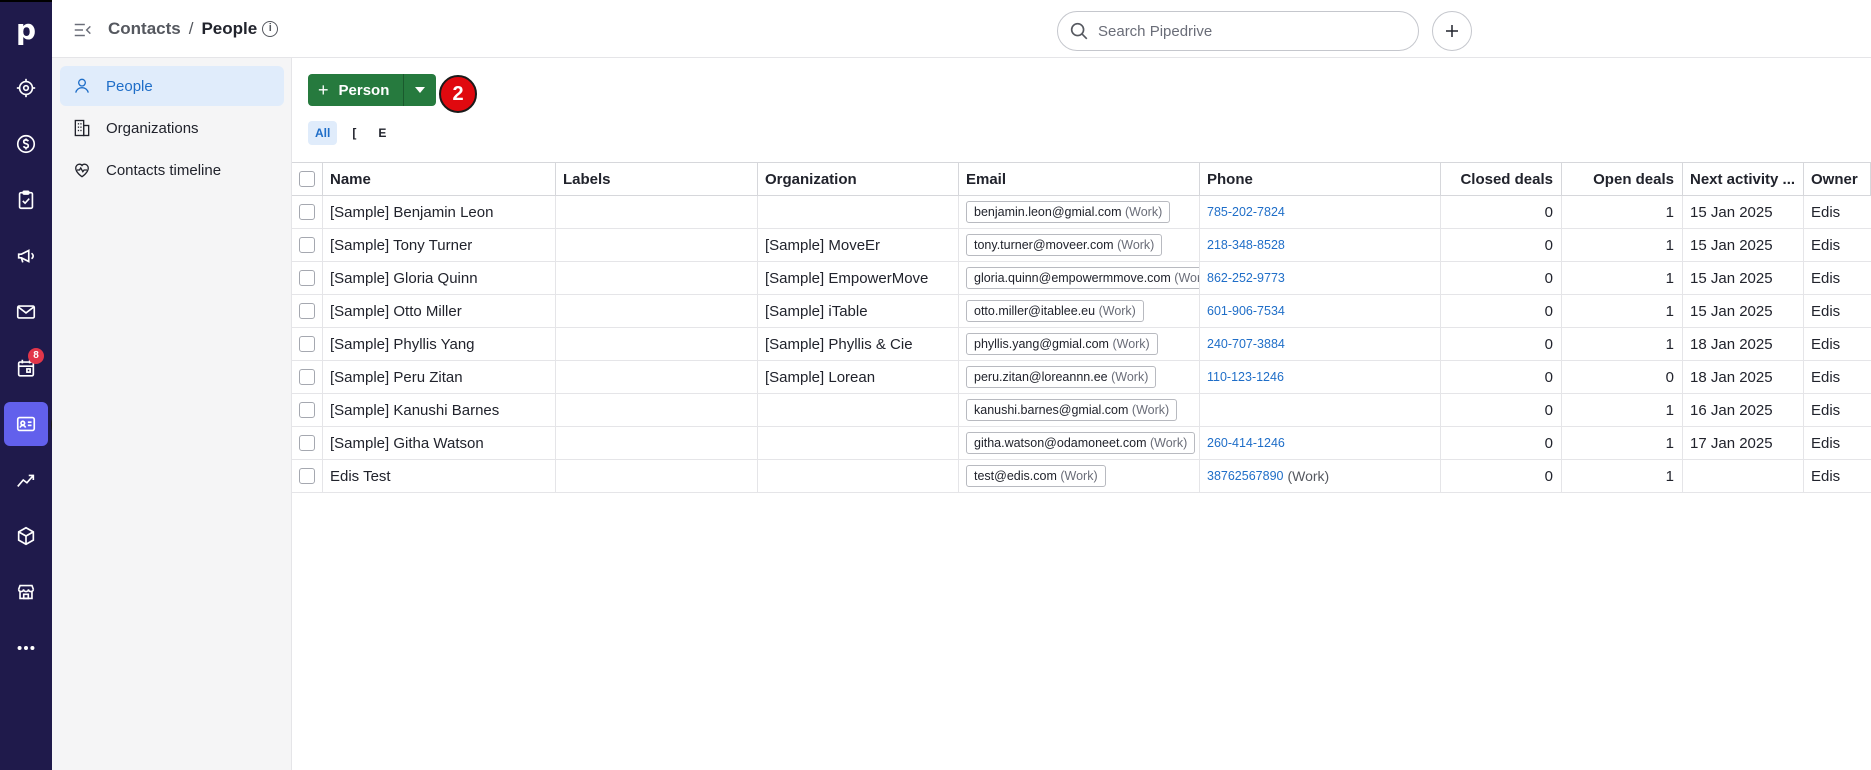 This screenshot has height=770, width=1871. I want to click on phone-link: 785-202-7824, so click(1246, 212).